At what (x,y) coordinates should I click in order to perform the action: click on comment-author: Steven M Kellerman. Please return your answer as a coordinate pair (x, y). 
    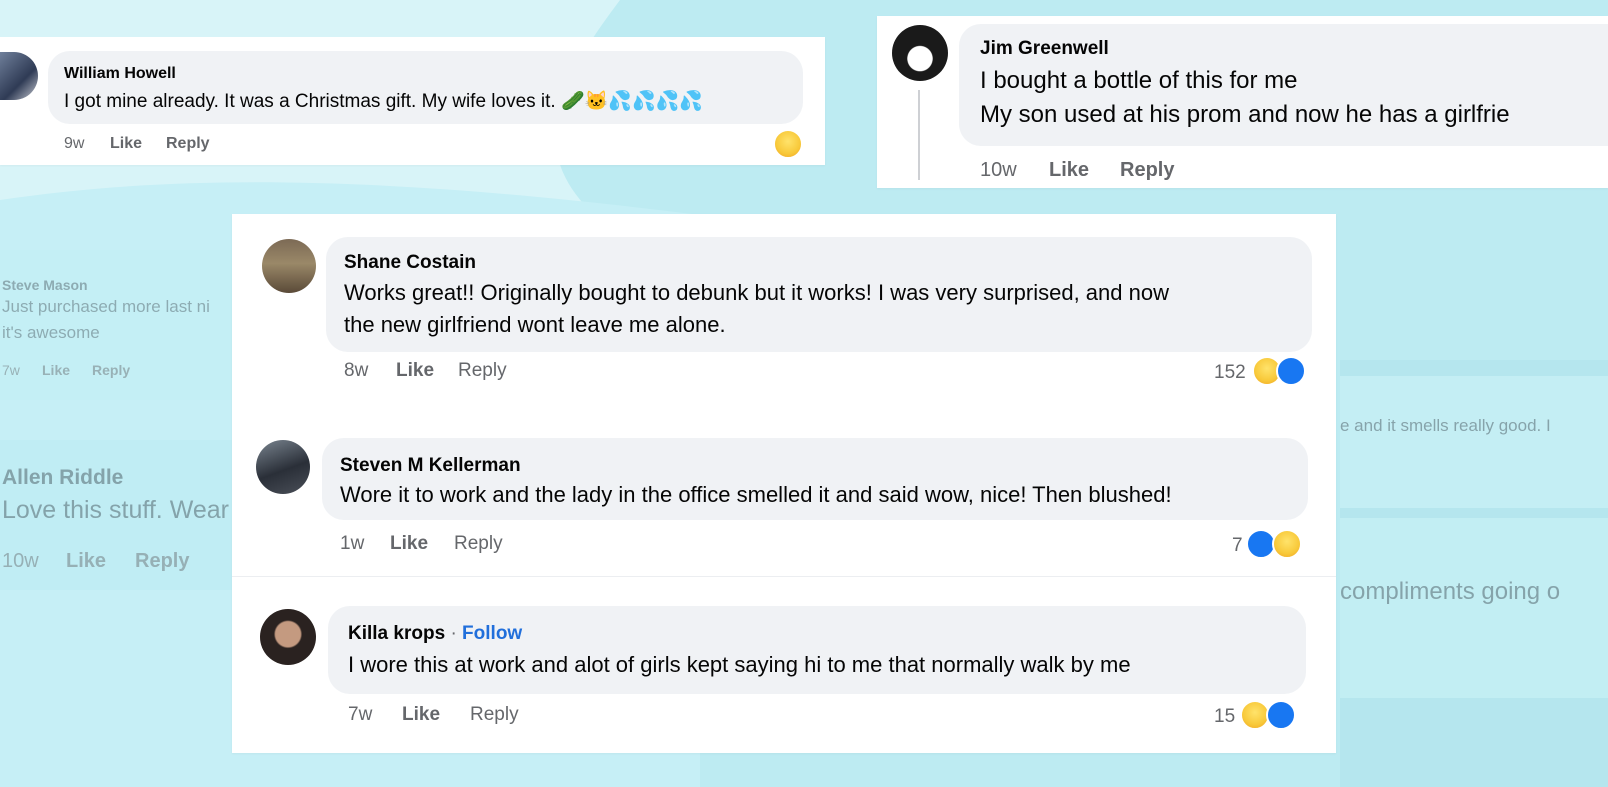
    Looking at the image, I should click on (430, 466).